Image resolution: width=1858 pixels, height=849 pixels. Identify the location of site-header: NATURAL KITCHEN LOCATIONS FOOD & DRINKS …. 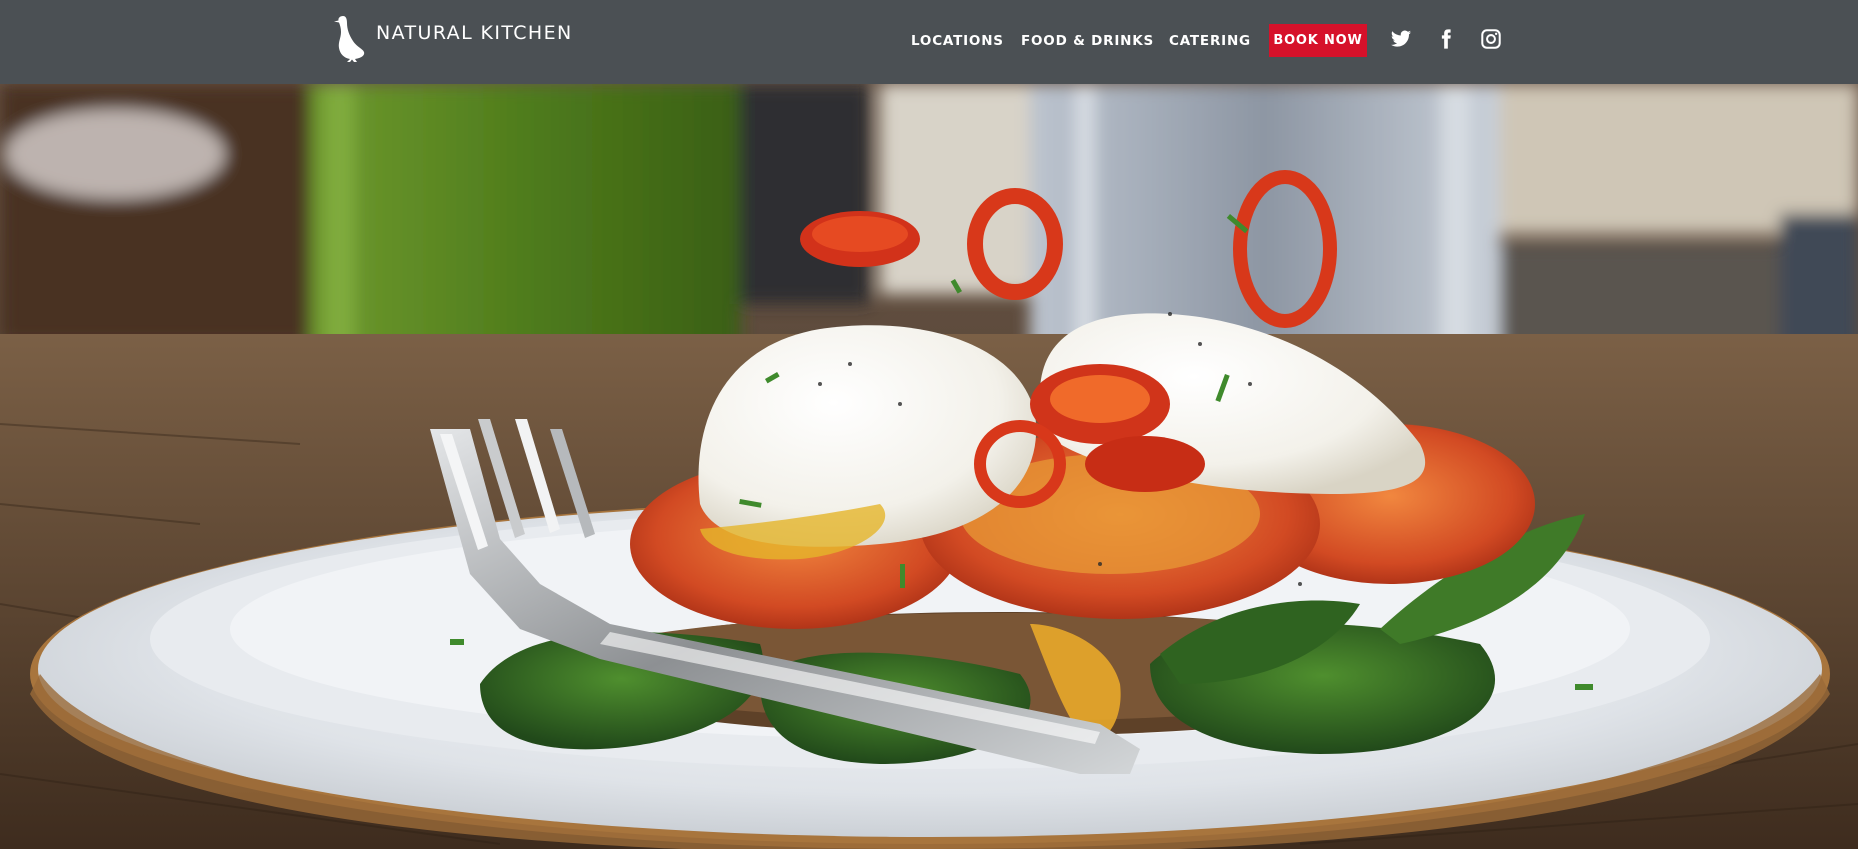
(929, 42).